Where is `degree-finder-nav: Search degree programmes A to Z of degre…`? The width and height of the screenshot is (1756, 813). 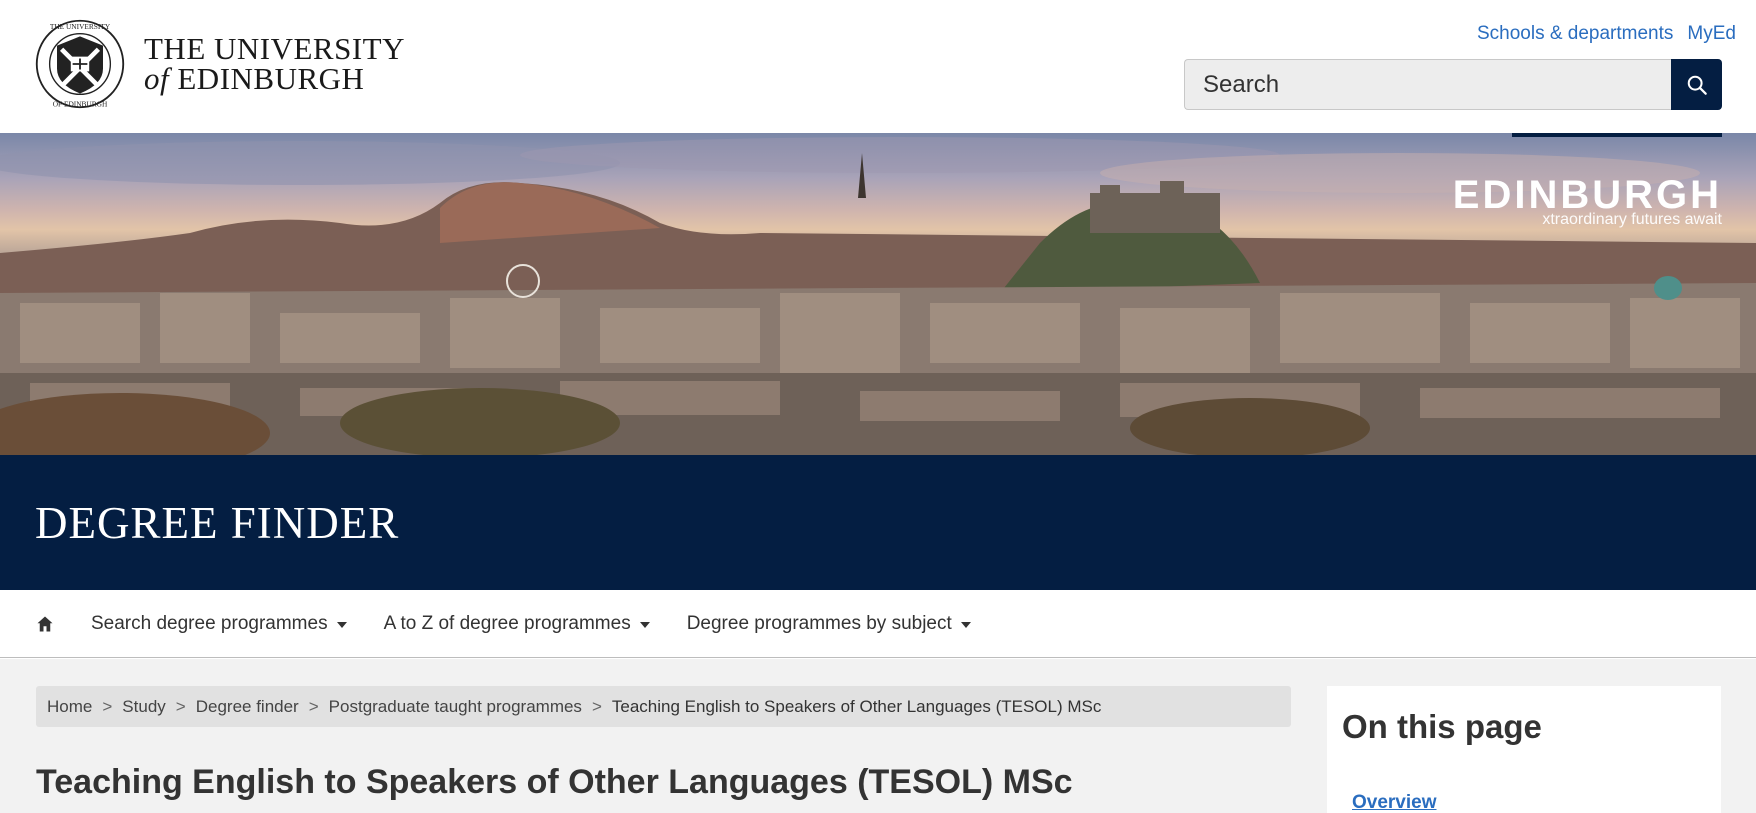
degree-finder-nav: Search degree programmes A to Z of degre… is located at coordinates (878, 624).